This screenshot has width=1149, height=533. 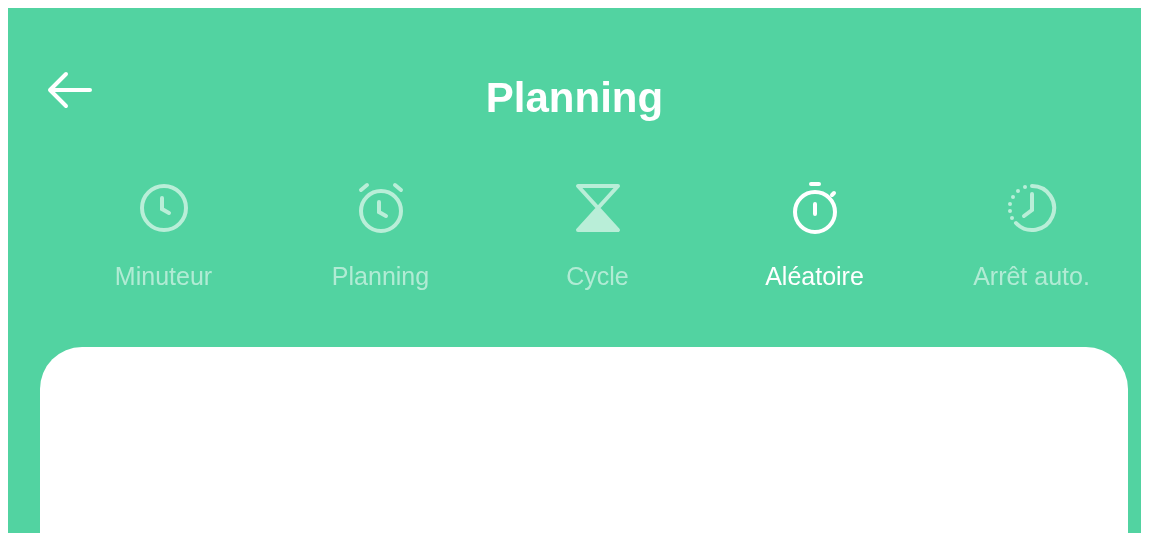 What do you see at coordinates (163, 236) in the screenshot?
I see `mode-tab: Minuteur` at bounding box center [163, 236].